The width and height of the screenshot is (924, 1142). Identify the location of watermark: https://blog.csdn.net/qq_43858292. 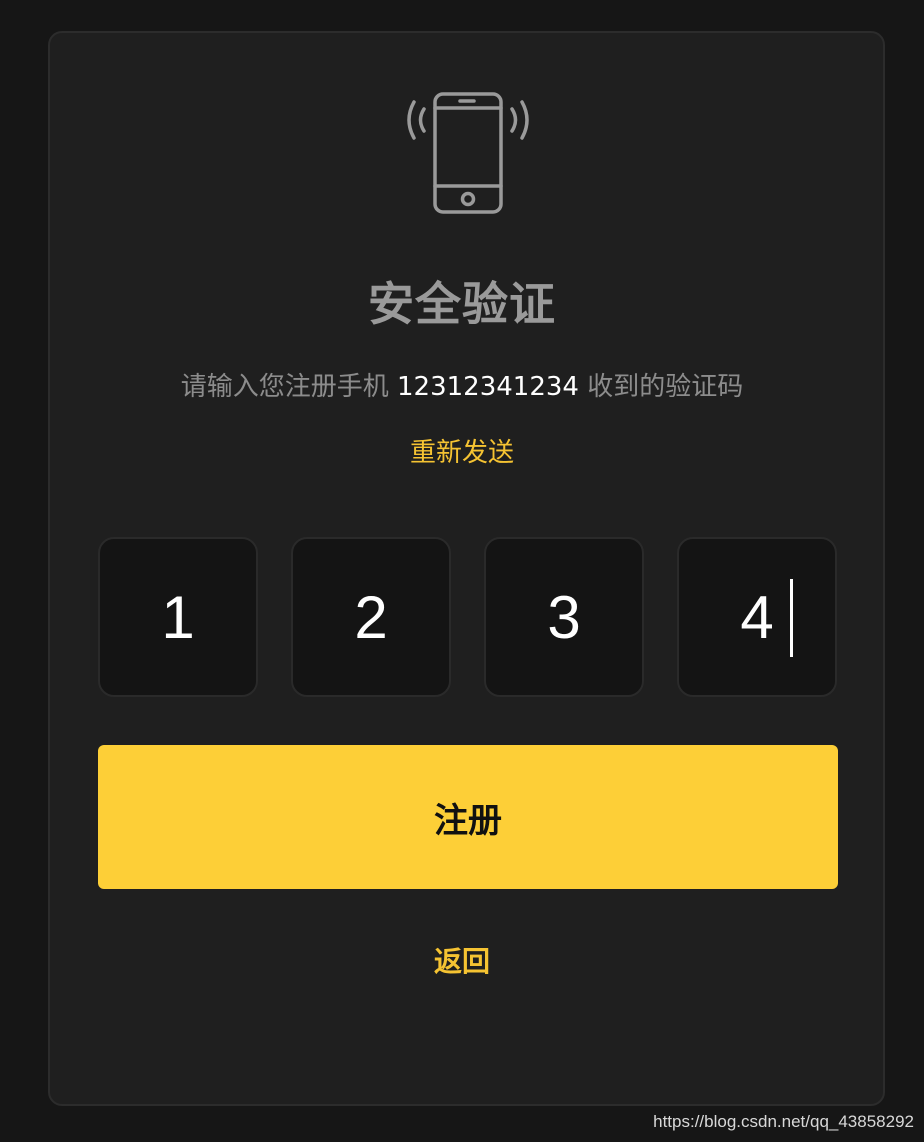
(783, 1121).